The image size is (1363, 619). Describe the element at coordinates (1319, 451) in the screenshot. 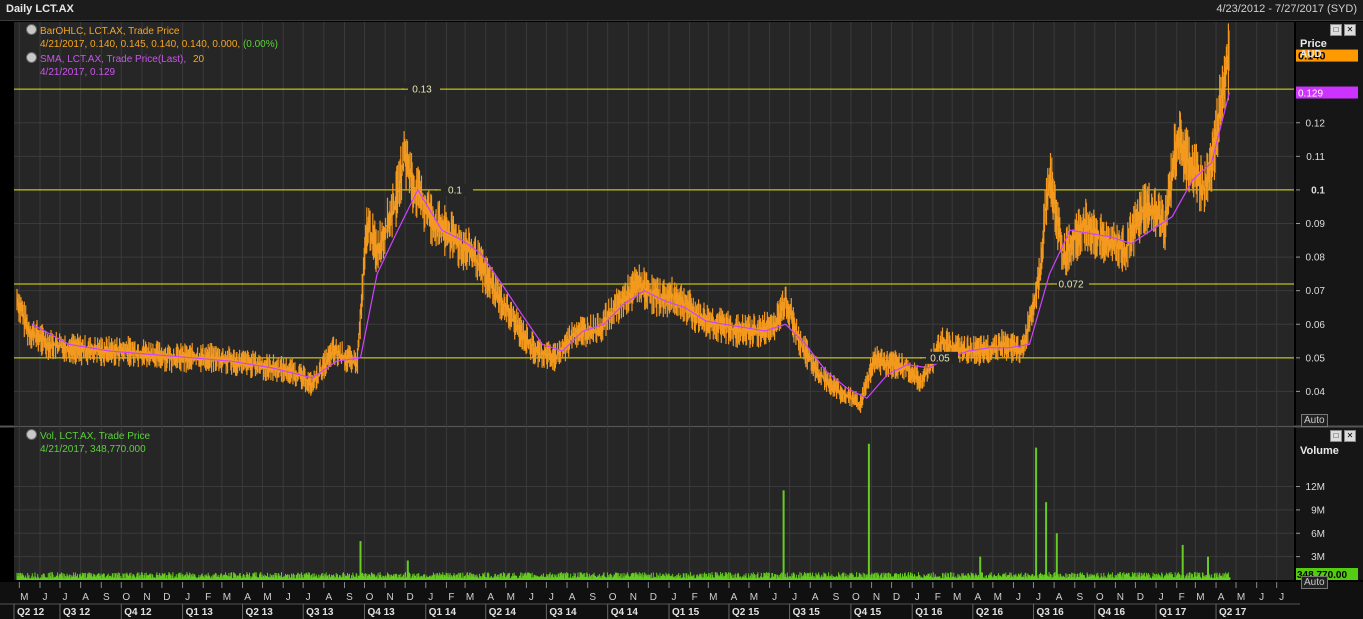

I see `volume-axis-title: Volume` at that location.